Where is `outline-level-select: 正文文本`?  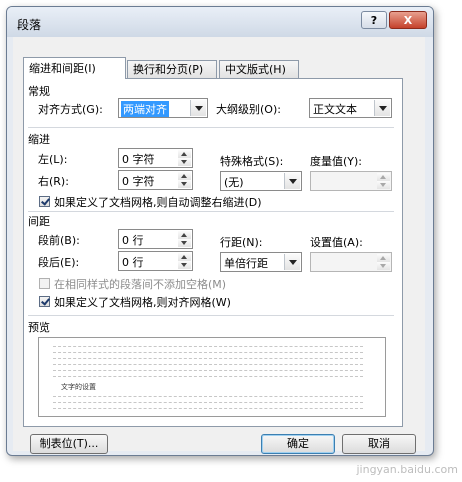
outline-level-select: 正文文本 is located at coordinates (350, 108).